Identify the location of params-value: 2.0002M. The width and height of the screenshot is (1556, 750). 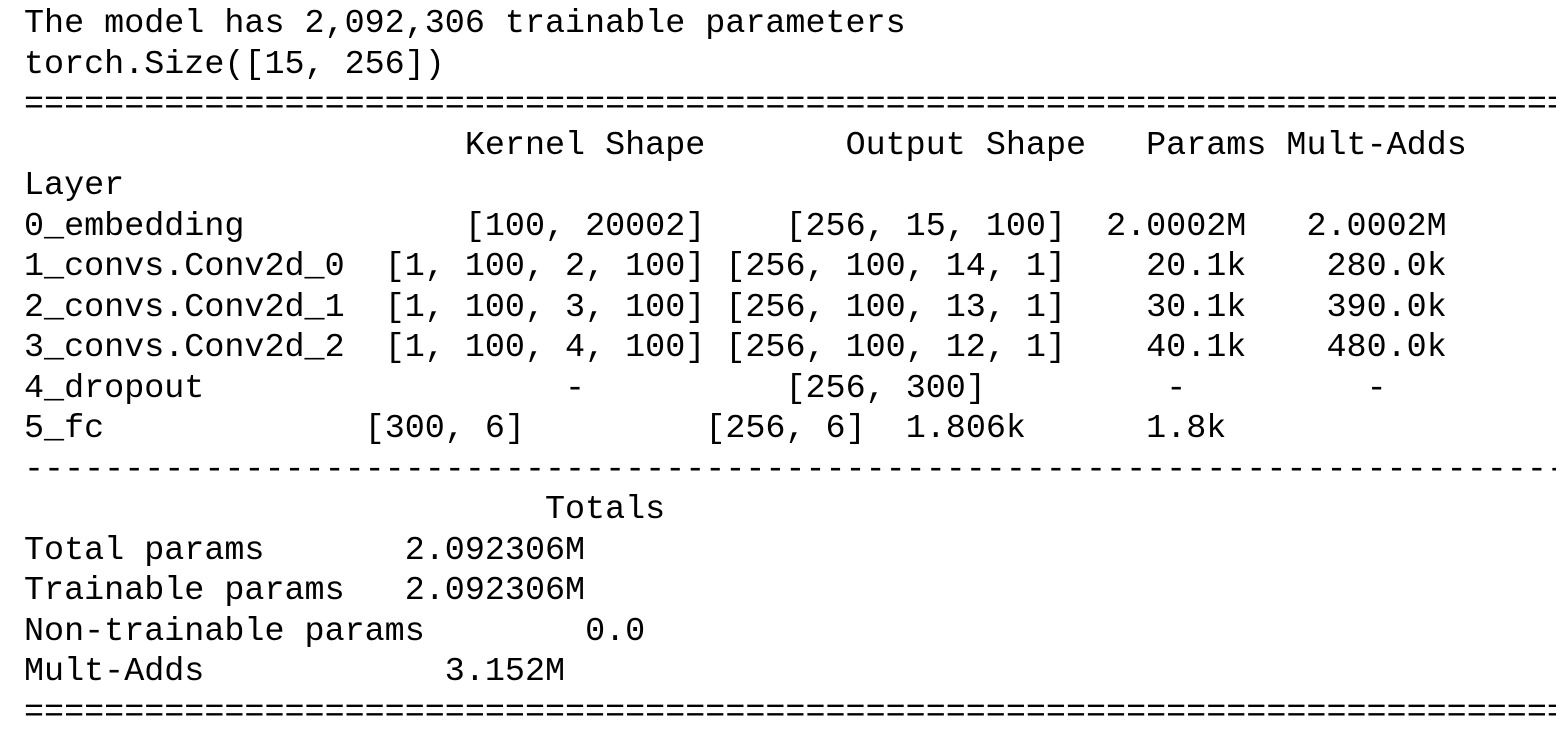
(1176, 226).